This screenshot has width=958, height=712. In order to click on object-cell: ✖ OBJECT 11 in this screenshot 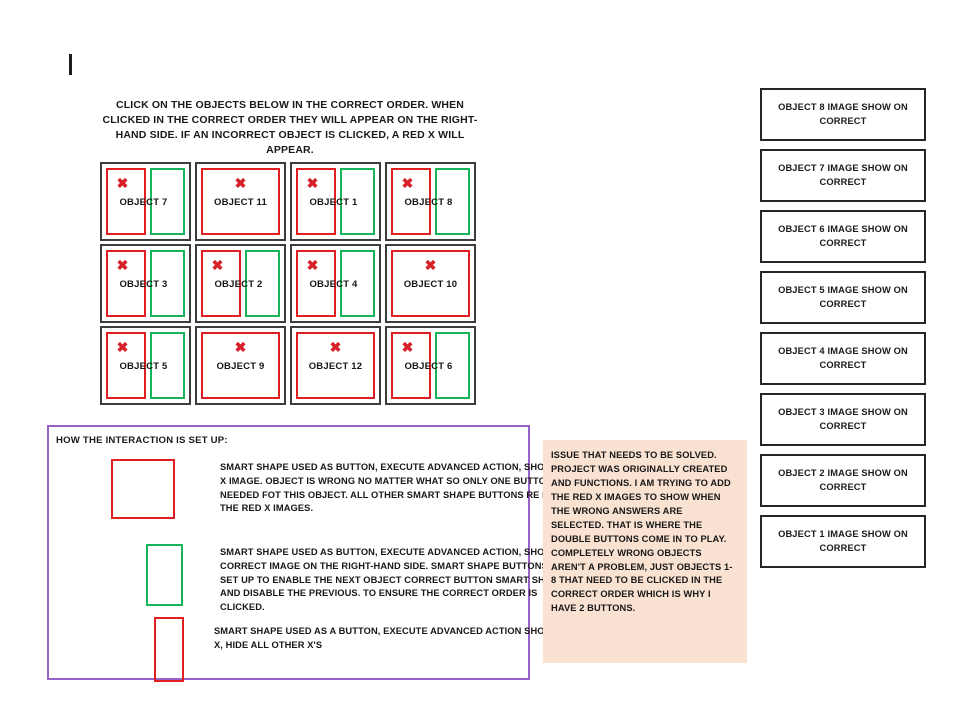, I will do `click(240, 201)`.